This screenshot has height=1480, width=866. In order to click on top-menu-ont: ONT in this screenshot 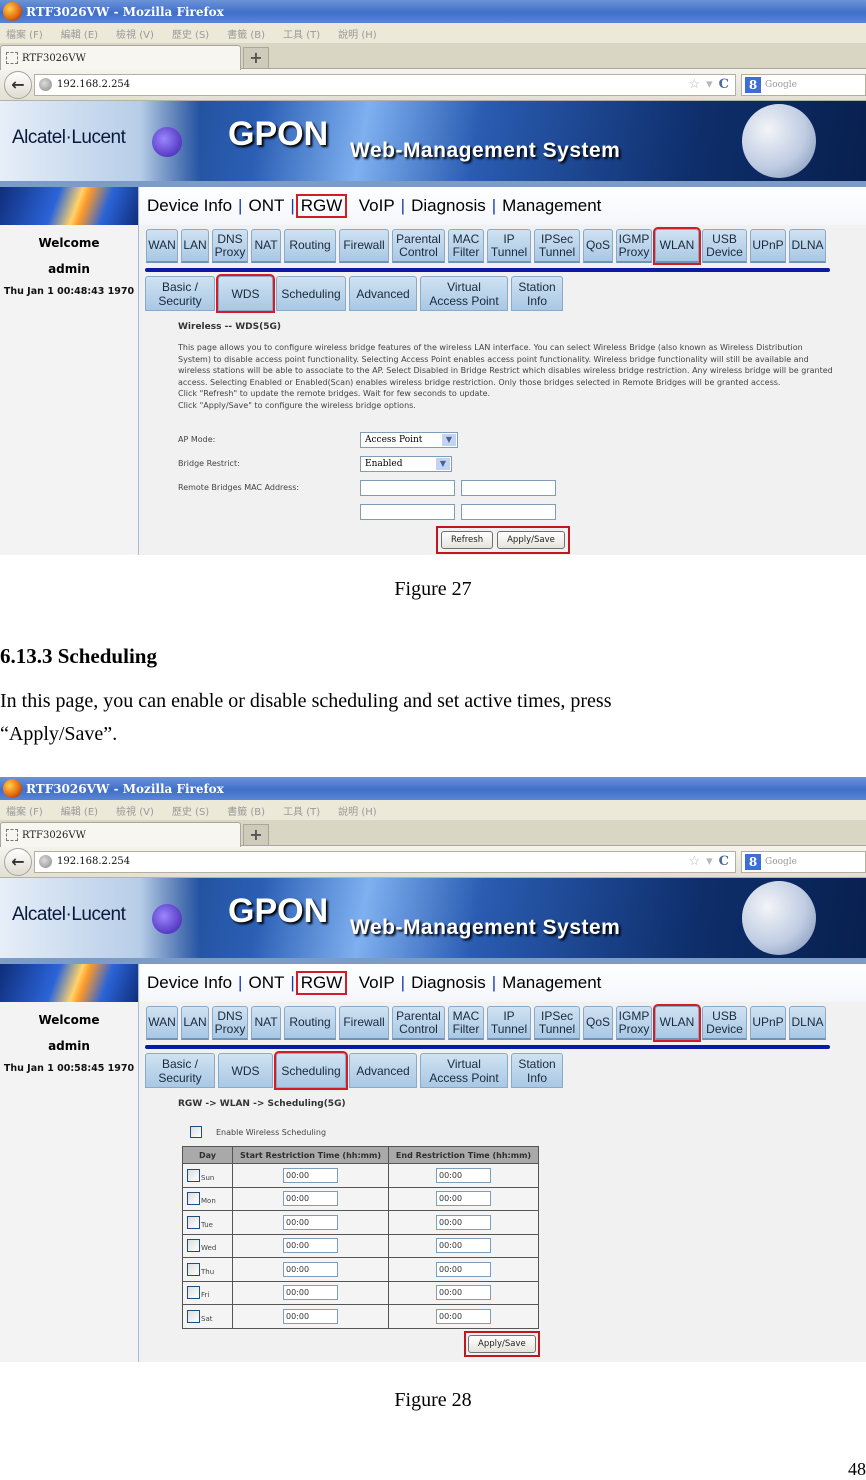, I will do `click(266, 206)`.